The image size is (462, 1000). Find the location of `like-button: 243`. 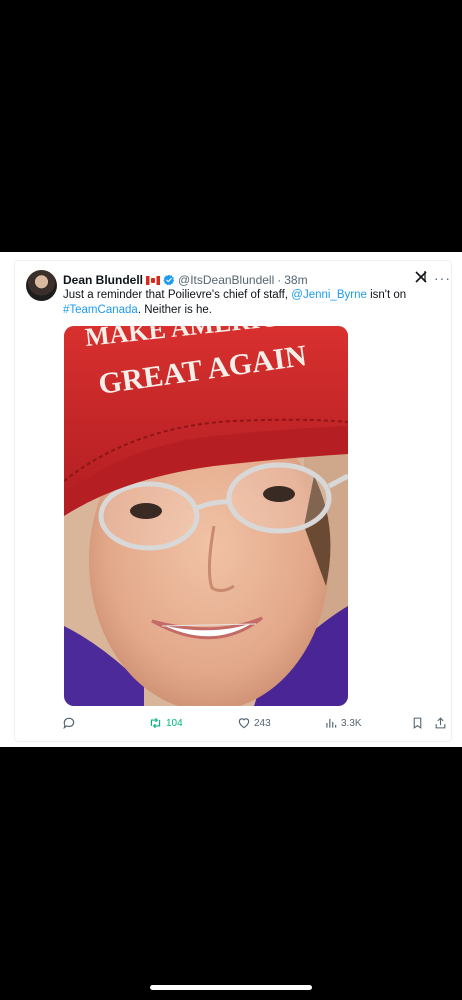

like-button: 243 is located at coordinates (254, 723).